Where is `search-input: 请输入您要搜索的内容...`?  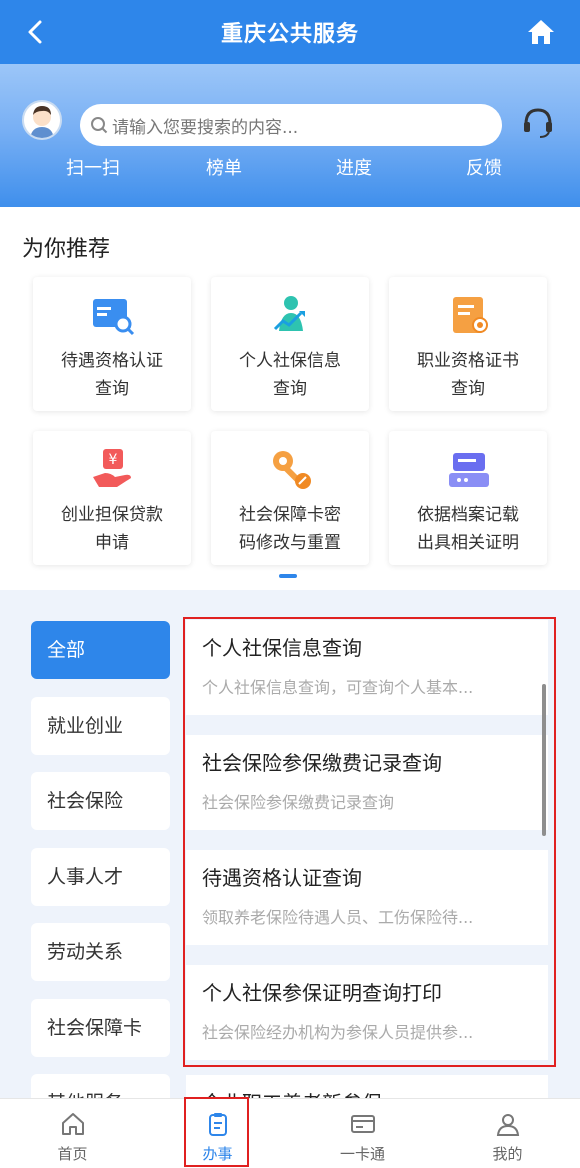
search-input: 请输入您要搜索的内容... is located at coordinates (291, 125).